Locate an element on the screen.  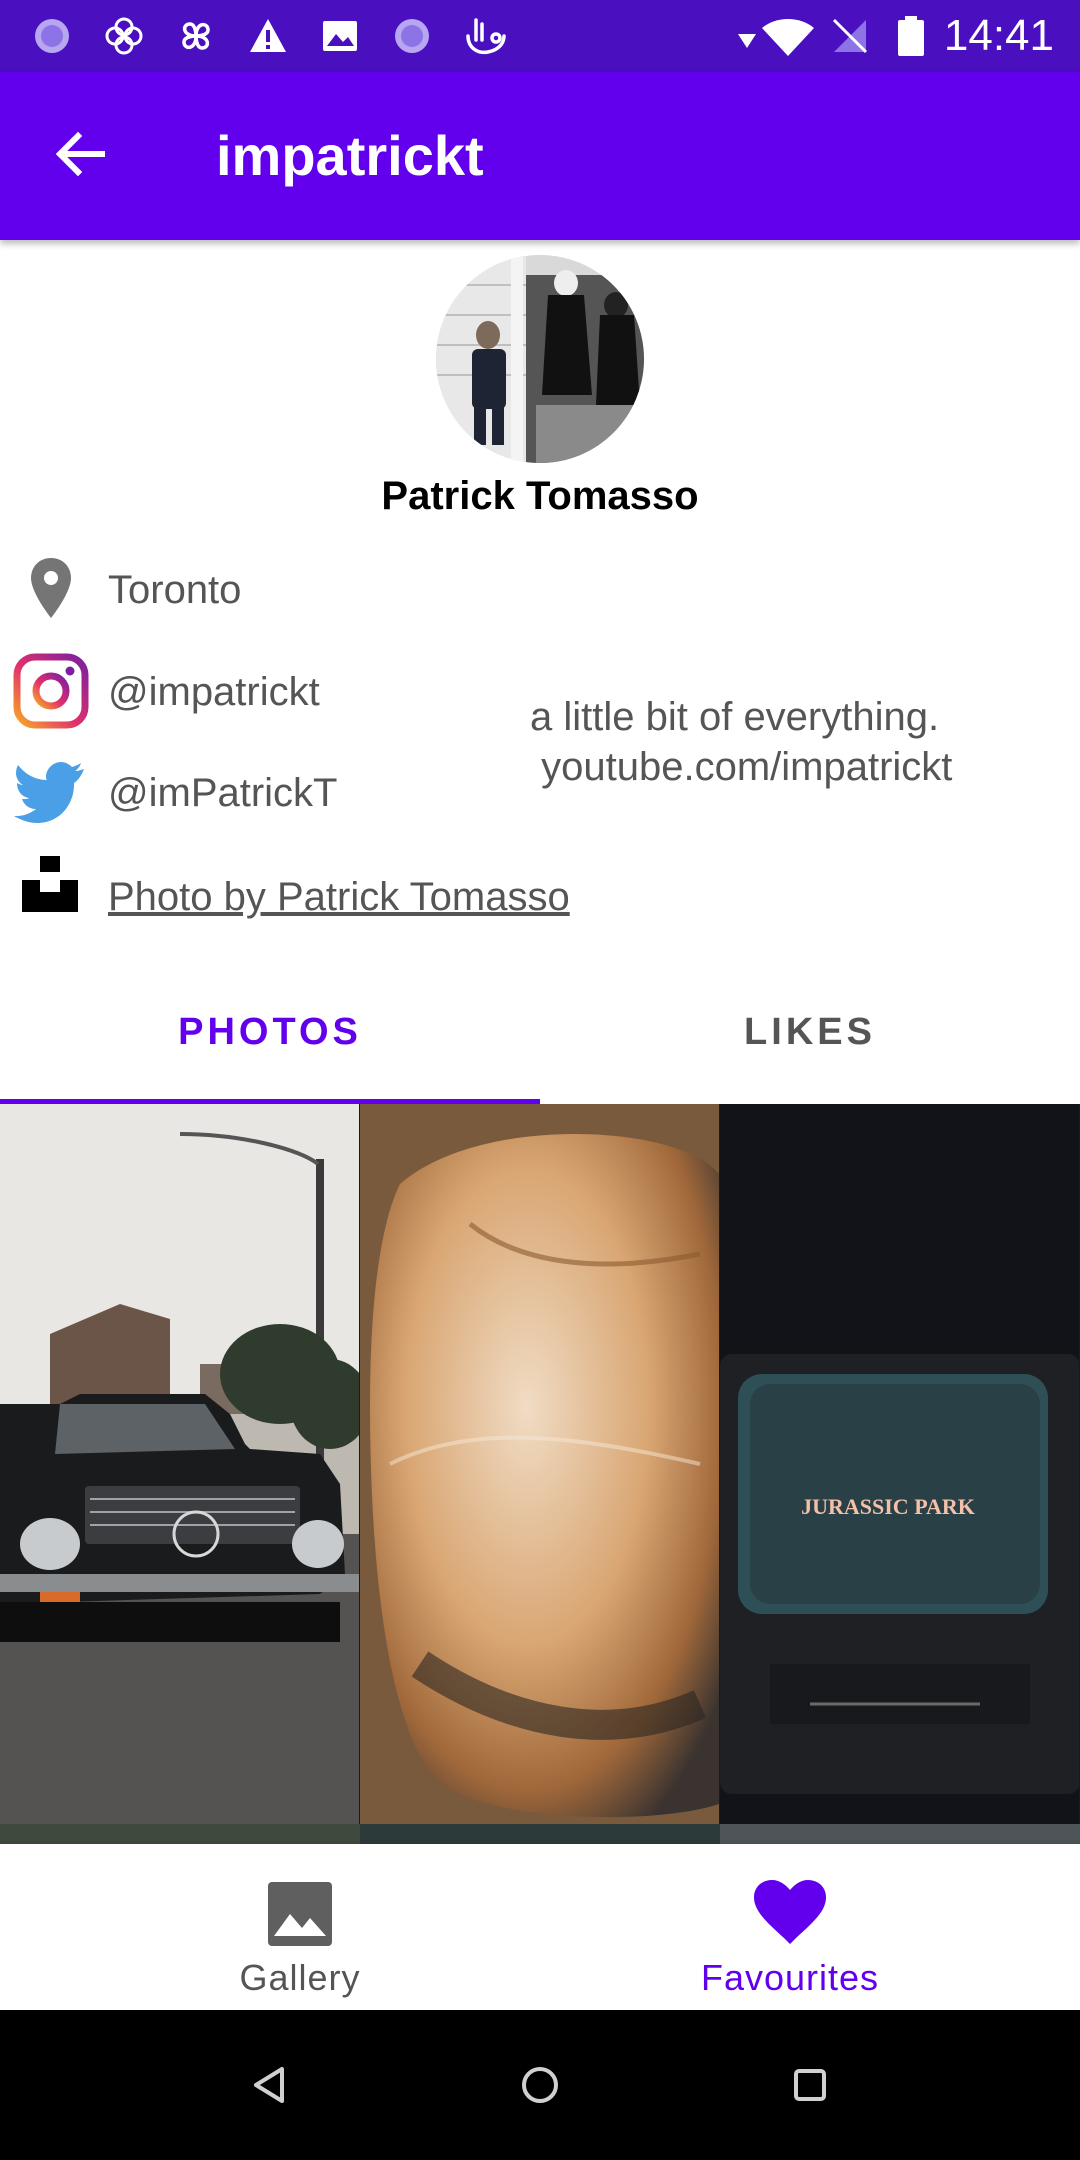
image-notification-icon is located at coordinates (340, 36).